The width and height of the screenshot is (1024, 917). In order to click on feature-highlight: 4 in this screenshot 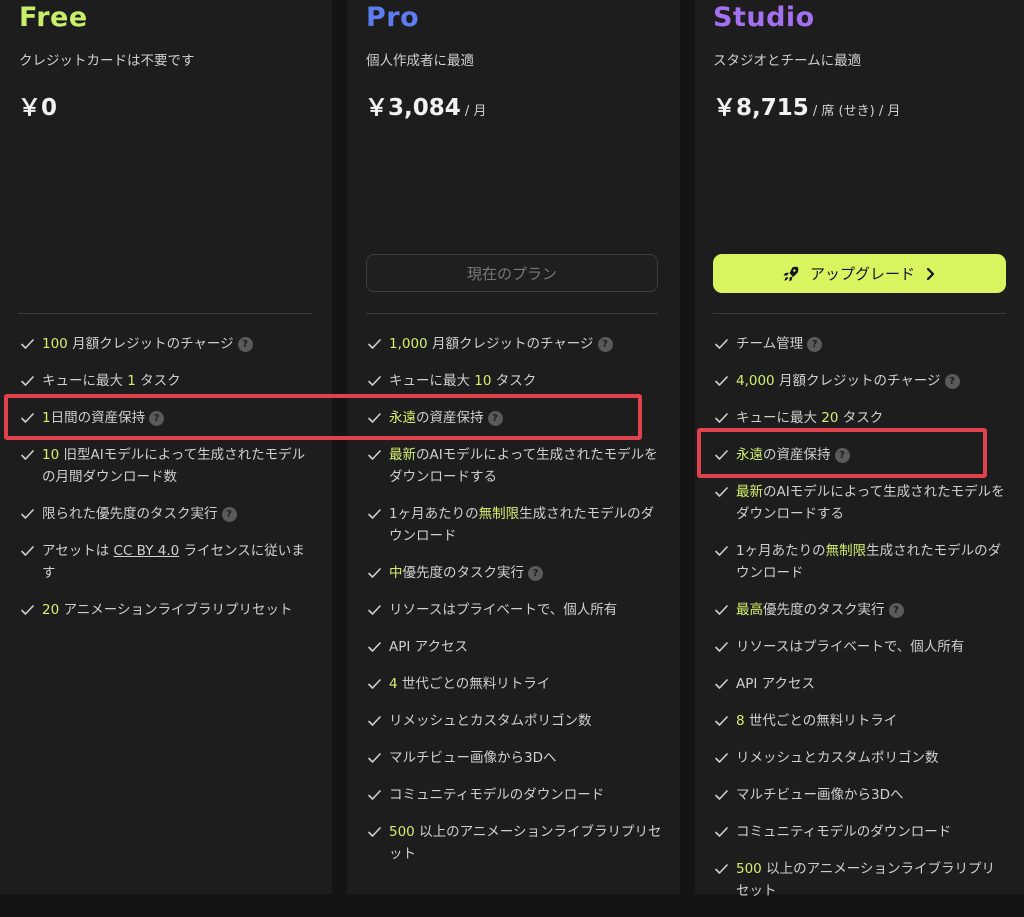, I will do `click(393, 684)`.